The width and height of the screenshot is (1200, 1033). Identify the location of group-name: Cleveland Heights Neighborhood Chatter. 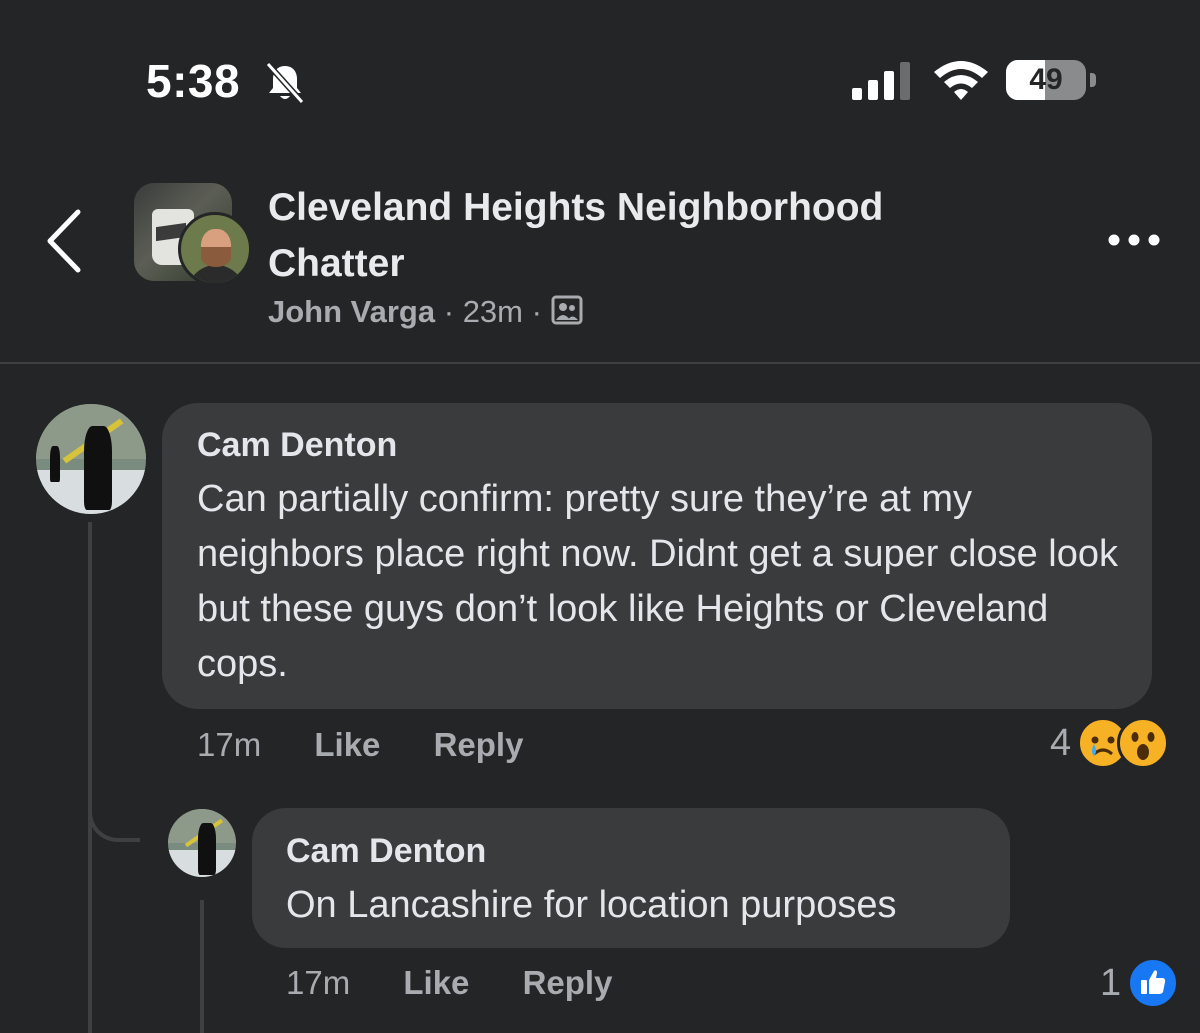
(648, 236).